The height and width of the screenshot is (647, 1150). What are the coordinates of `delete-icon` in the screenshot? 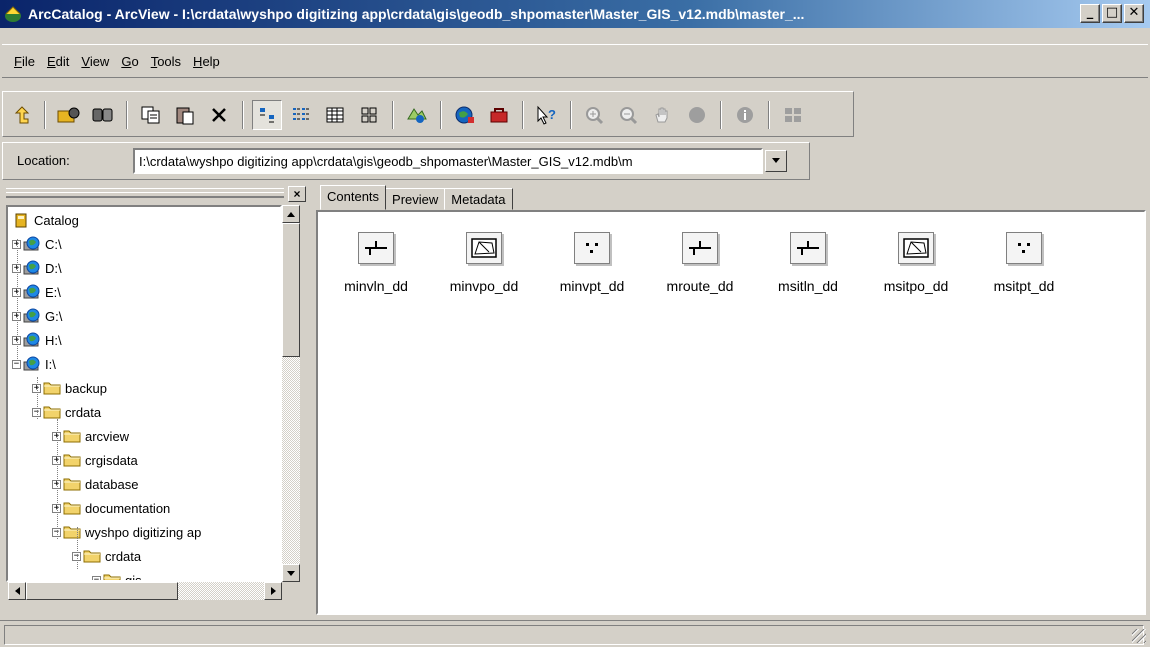 It's located at (219, 115).